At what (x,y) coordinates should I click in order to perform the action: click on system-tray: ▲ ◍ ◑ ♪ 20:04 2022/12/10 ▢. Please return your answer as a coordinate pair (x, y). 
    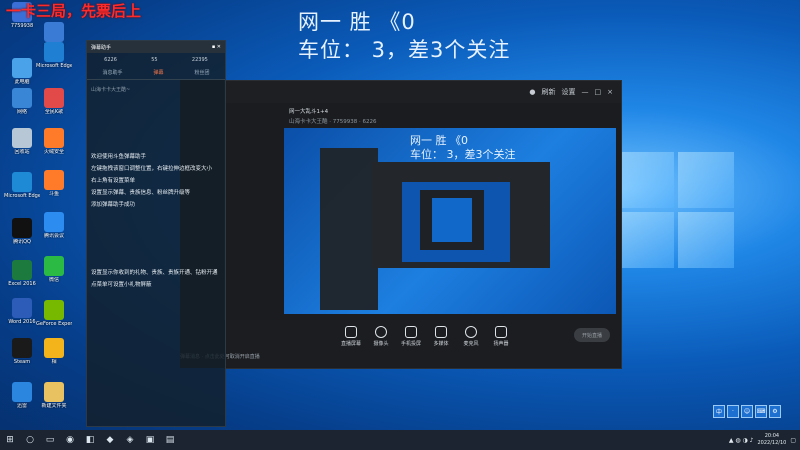
    Looking at the image, I should click on (762, 440).